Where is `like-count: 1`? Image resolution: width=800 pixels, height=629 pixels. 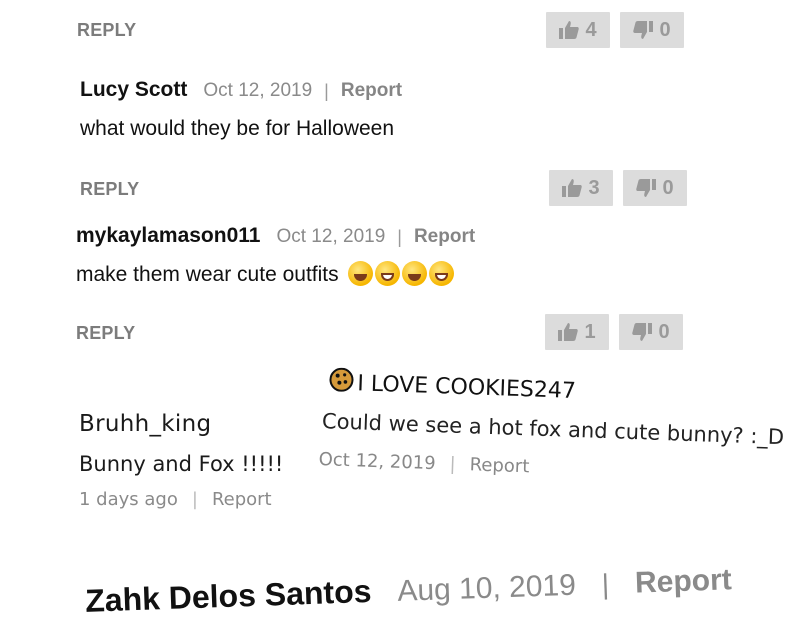 like-count: 1 is located at coordinates (590, 331).